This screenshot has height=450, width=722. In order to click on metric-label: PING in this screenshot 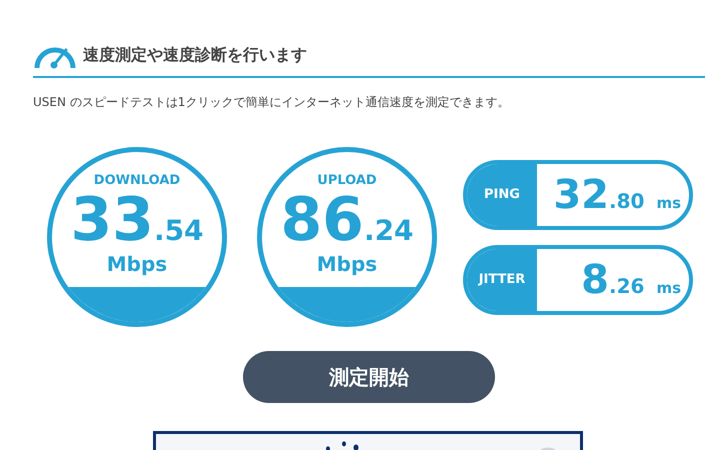, I will do `click(502, 194)`.